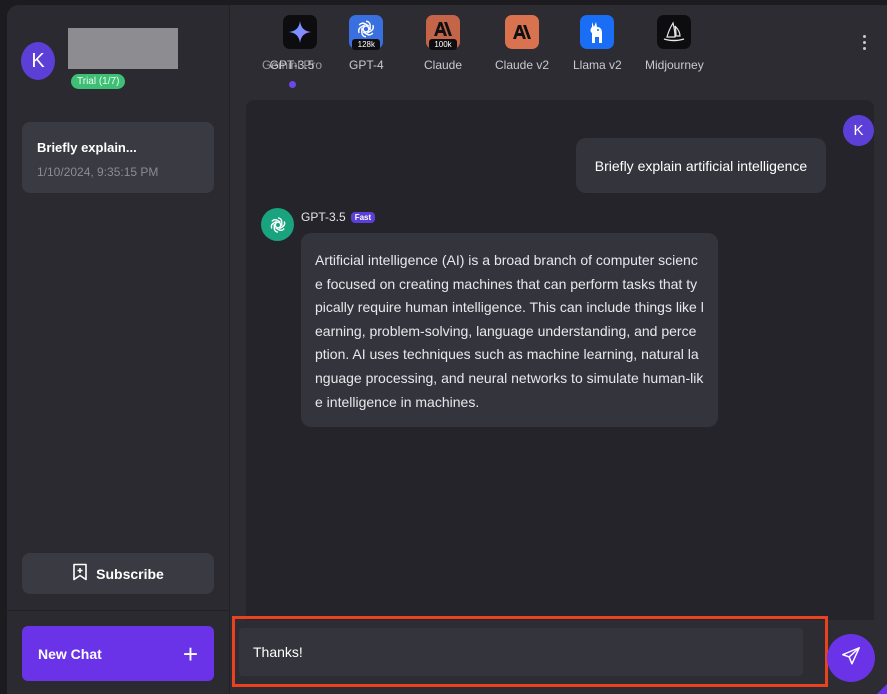 The width and height of the screenshot is (887, 694). Describe the element at coordinates (98, 81) in the screenshot. I see `trial-badge: Trial (1/7)` at that location.